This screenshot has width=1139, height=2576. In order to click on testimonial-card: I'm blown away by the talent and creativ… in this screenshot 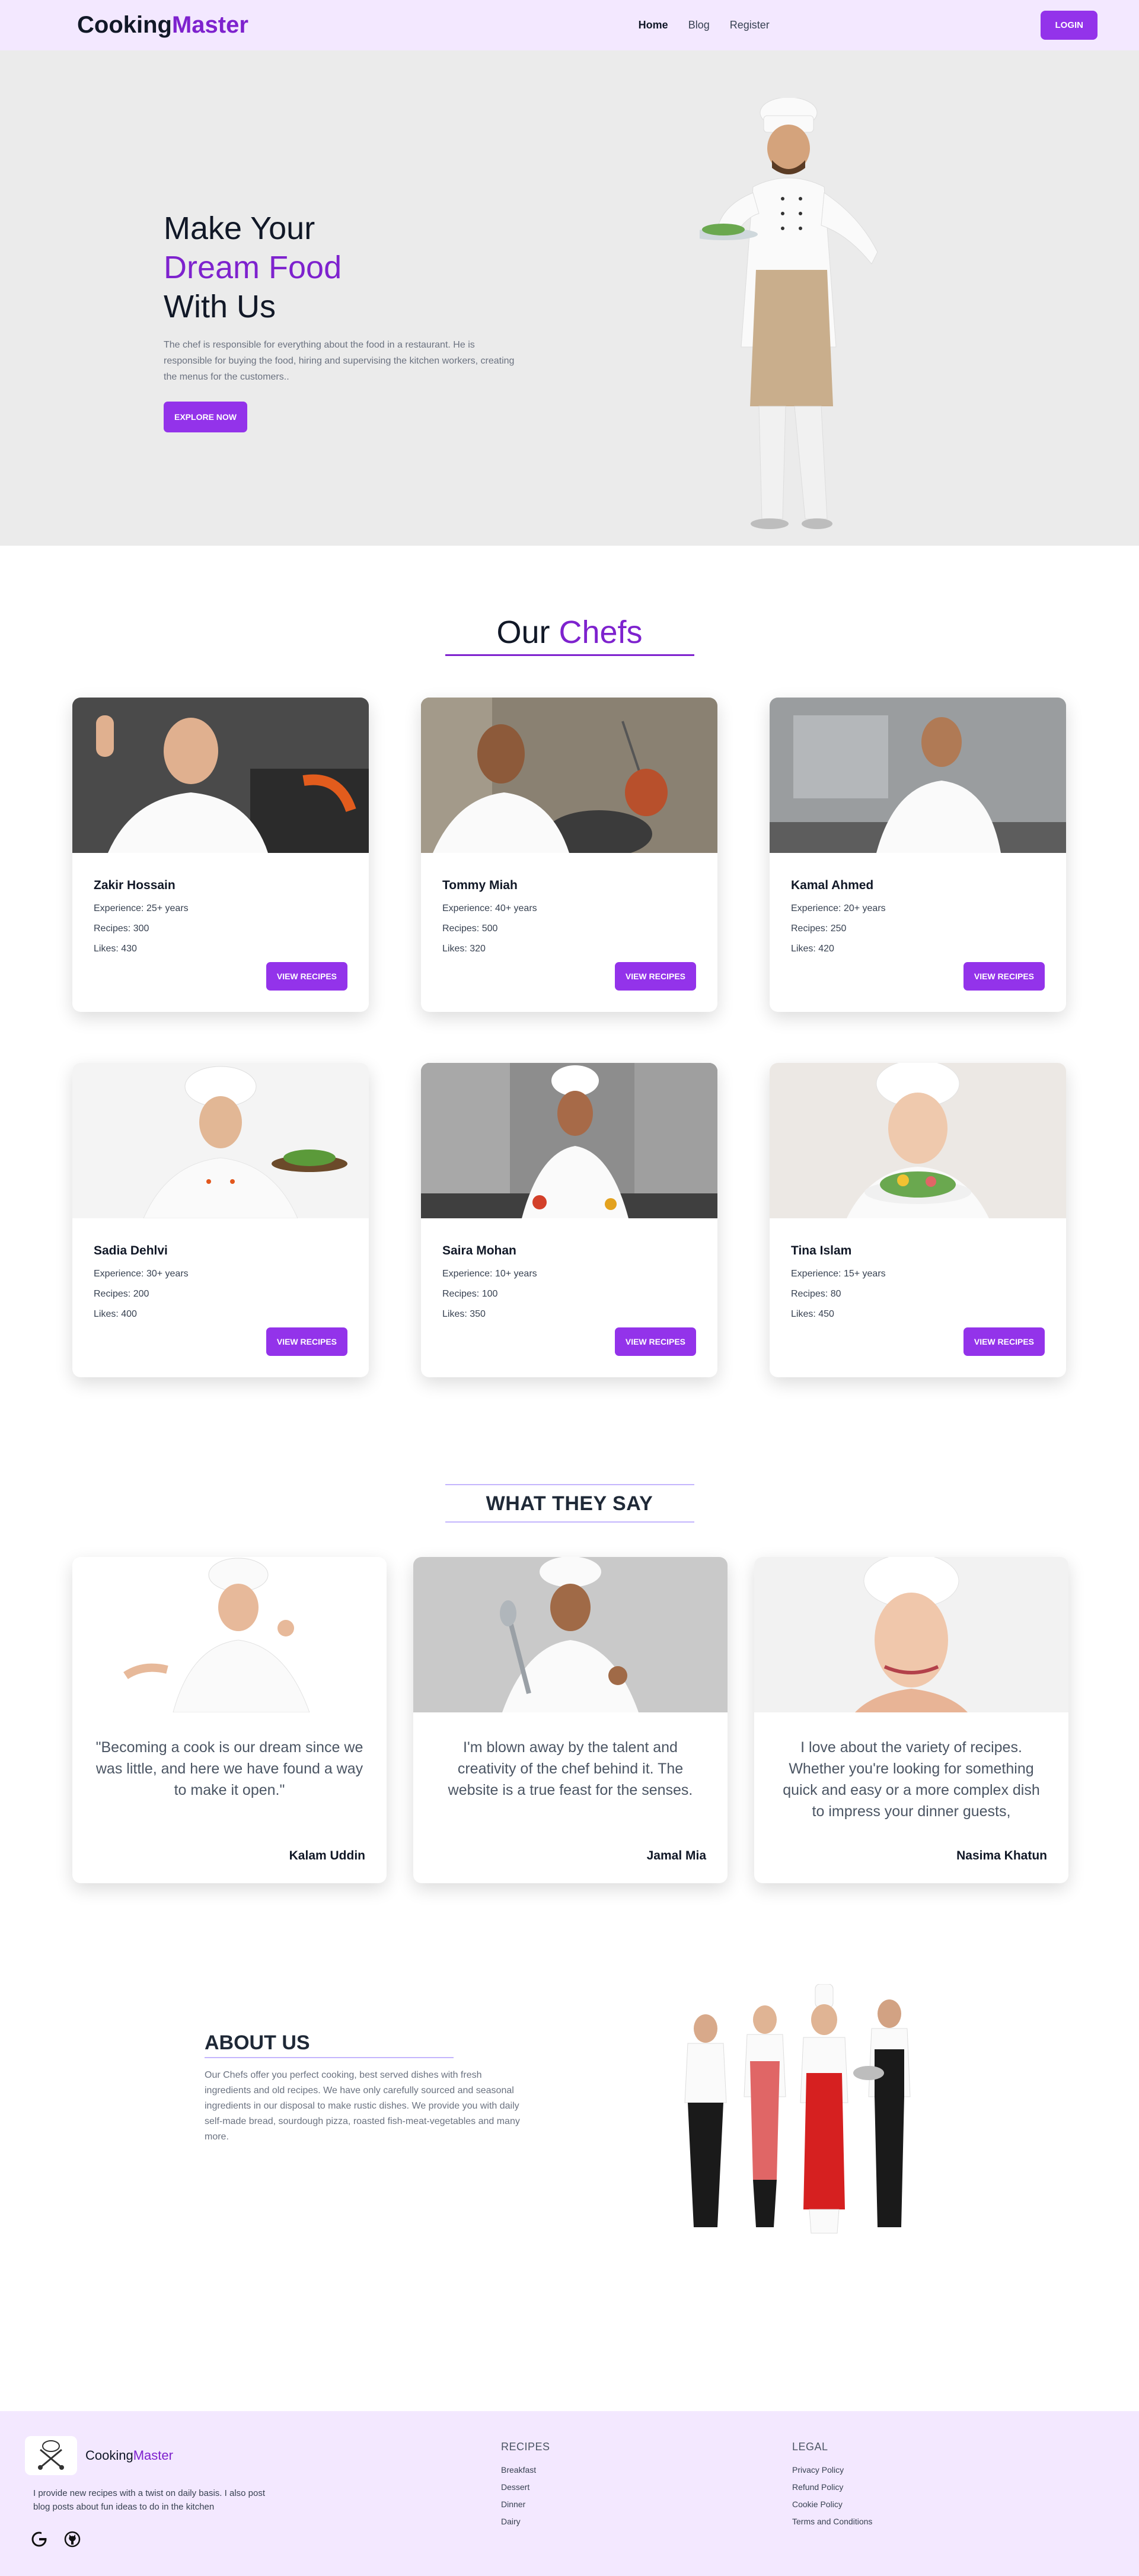, I will do `click(570, 1720)`.